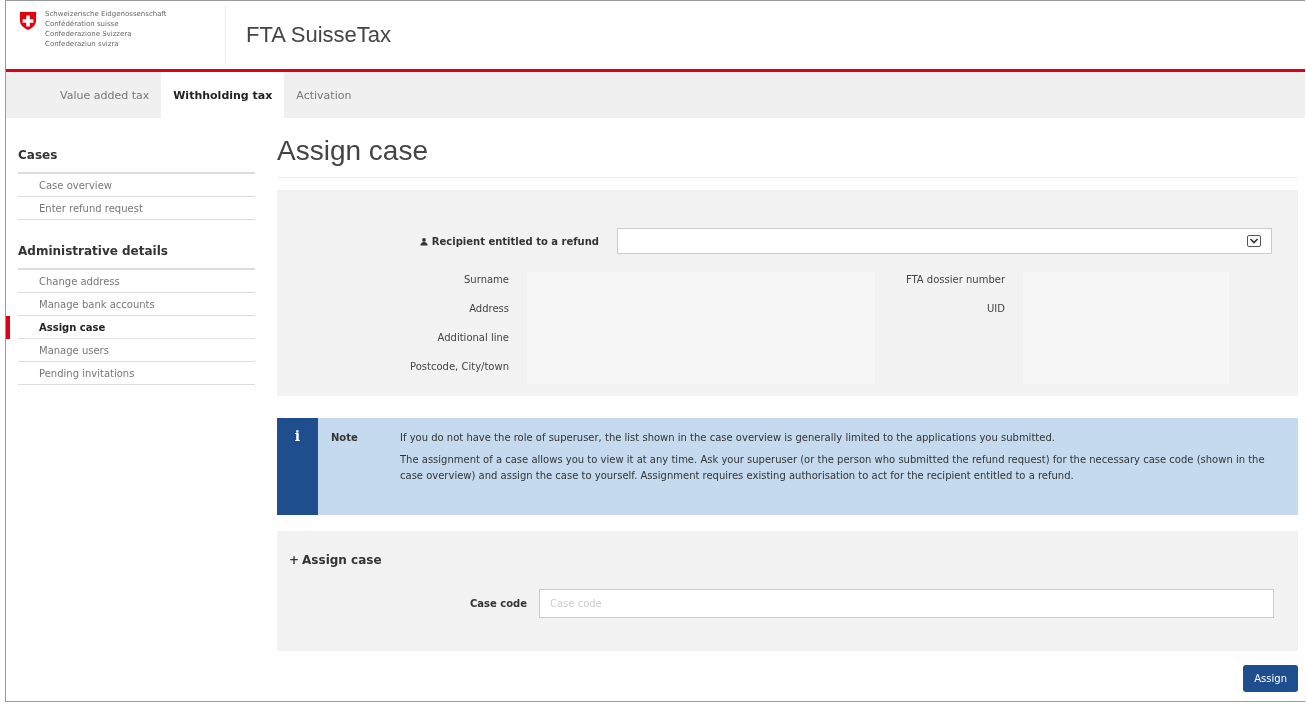 This screenshot has width=1306, height=704. Describe the element at coordinates (28, 21) in the screenshot. I see `swiss-crest-icon` at that location.